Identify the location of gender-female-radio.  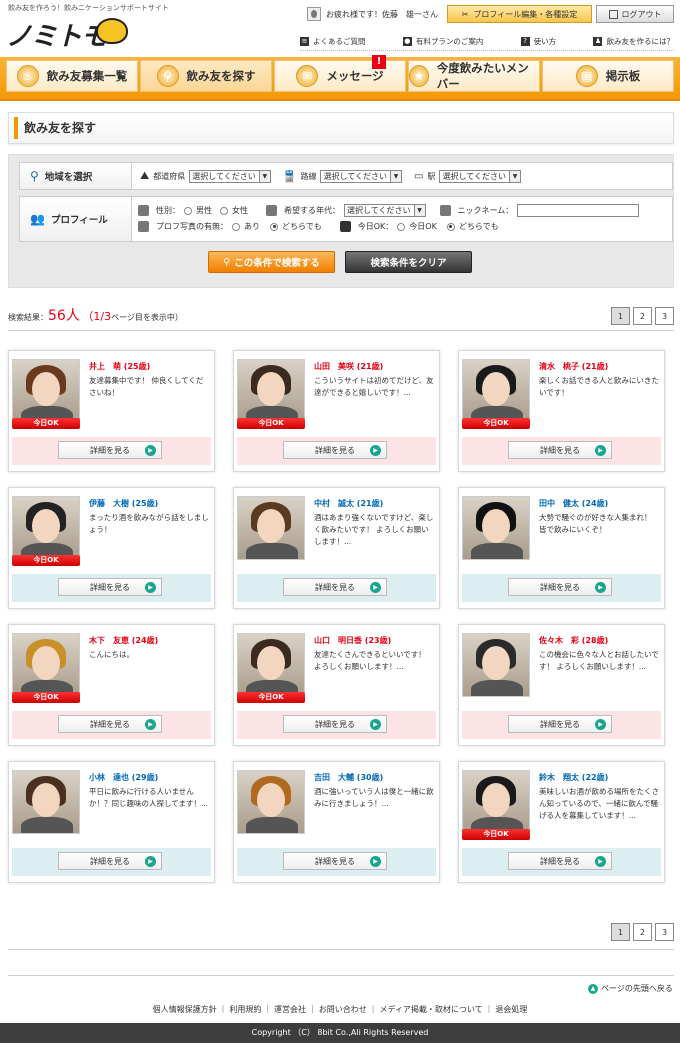
(224, 210).